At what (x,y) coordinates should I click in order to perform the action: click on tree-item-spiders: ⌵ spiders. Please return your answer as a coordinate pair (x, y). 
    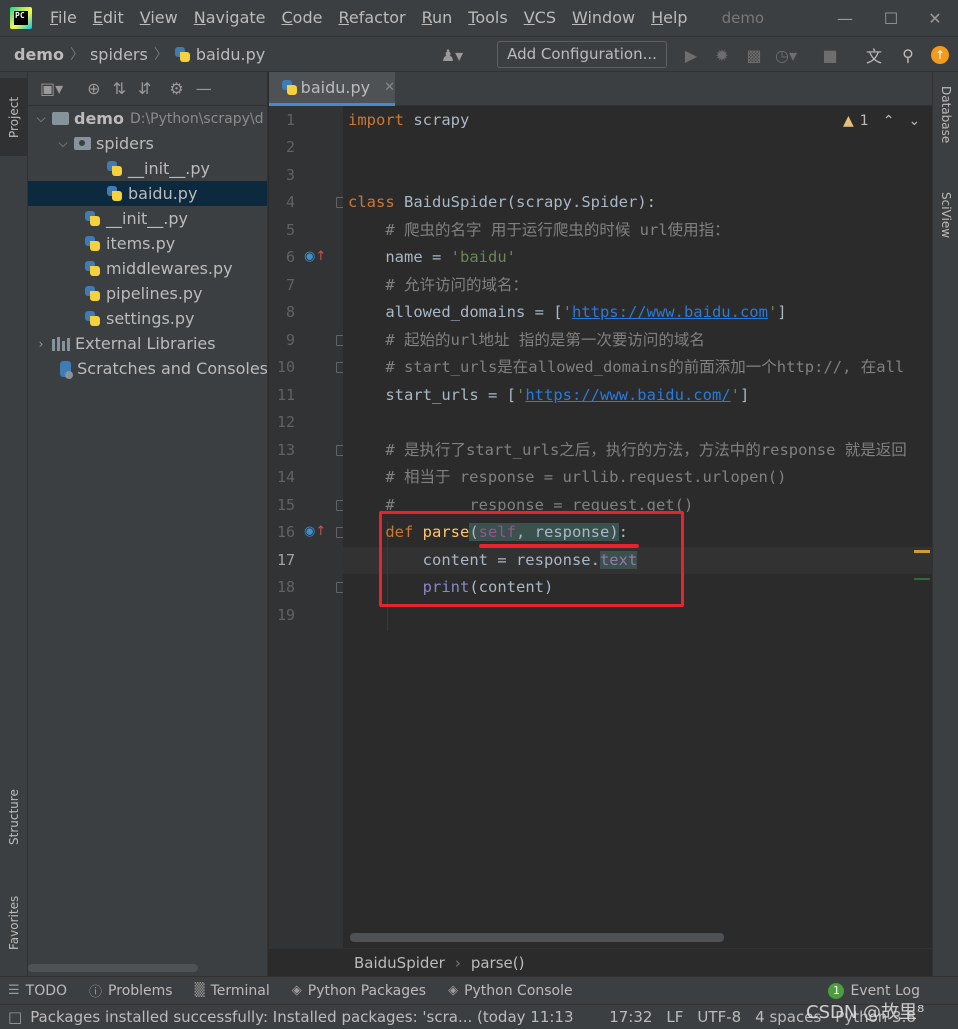
    Looking at the image, I should click on (147, 143).